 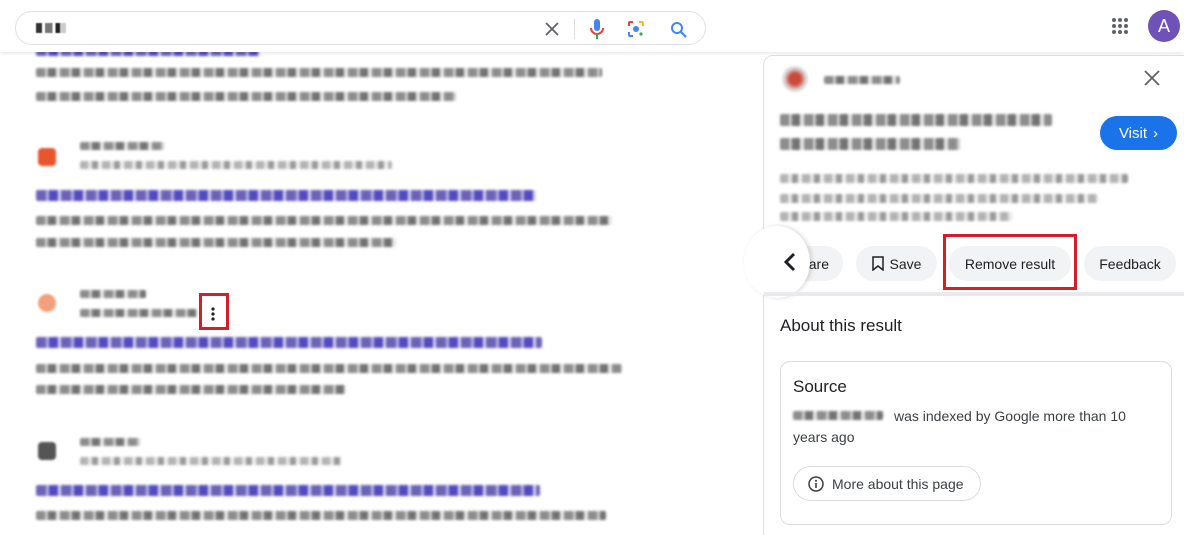 I want to click on header: A, so click(x=592, y=26).